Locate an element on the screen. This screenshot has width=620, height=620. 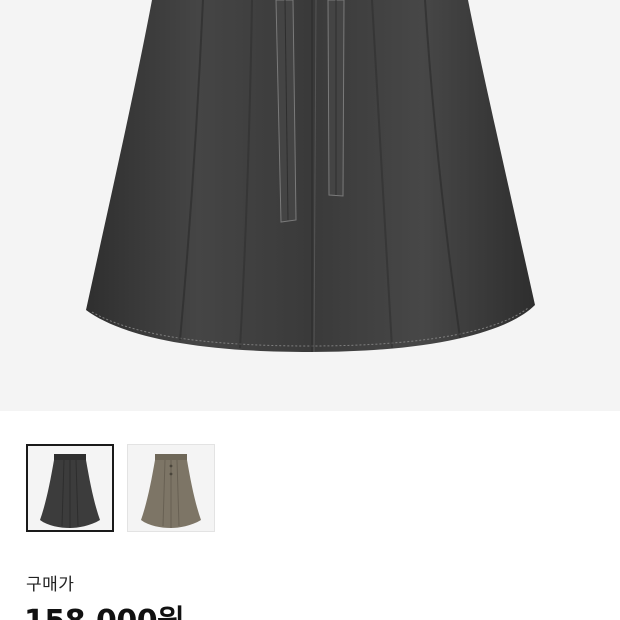
thumbnail-khaki is located at coordinates (171, 488).